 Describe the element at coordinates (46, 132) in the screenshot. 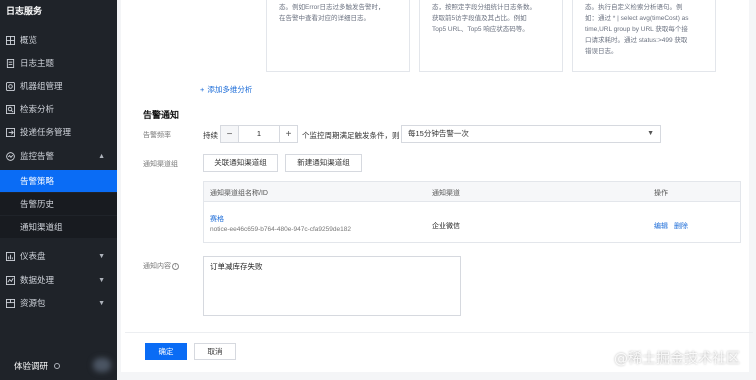

I see `sidebar-item-label: 投递任务管理` at that location.